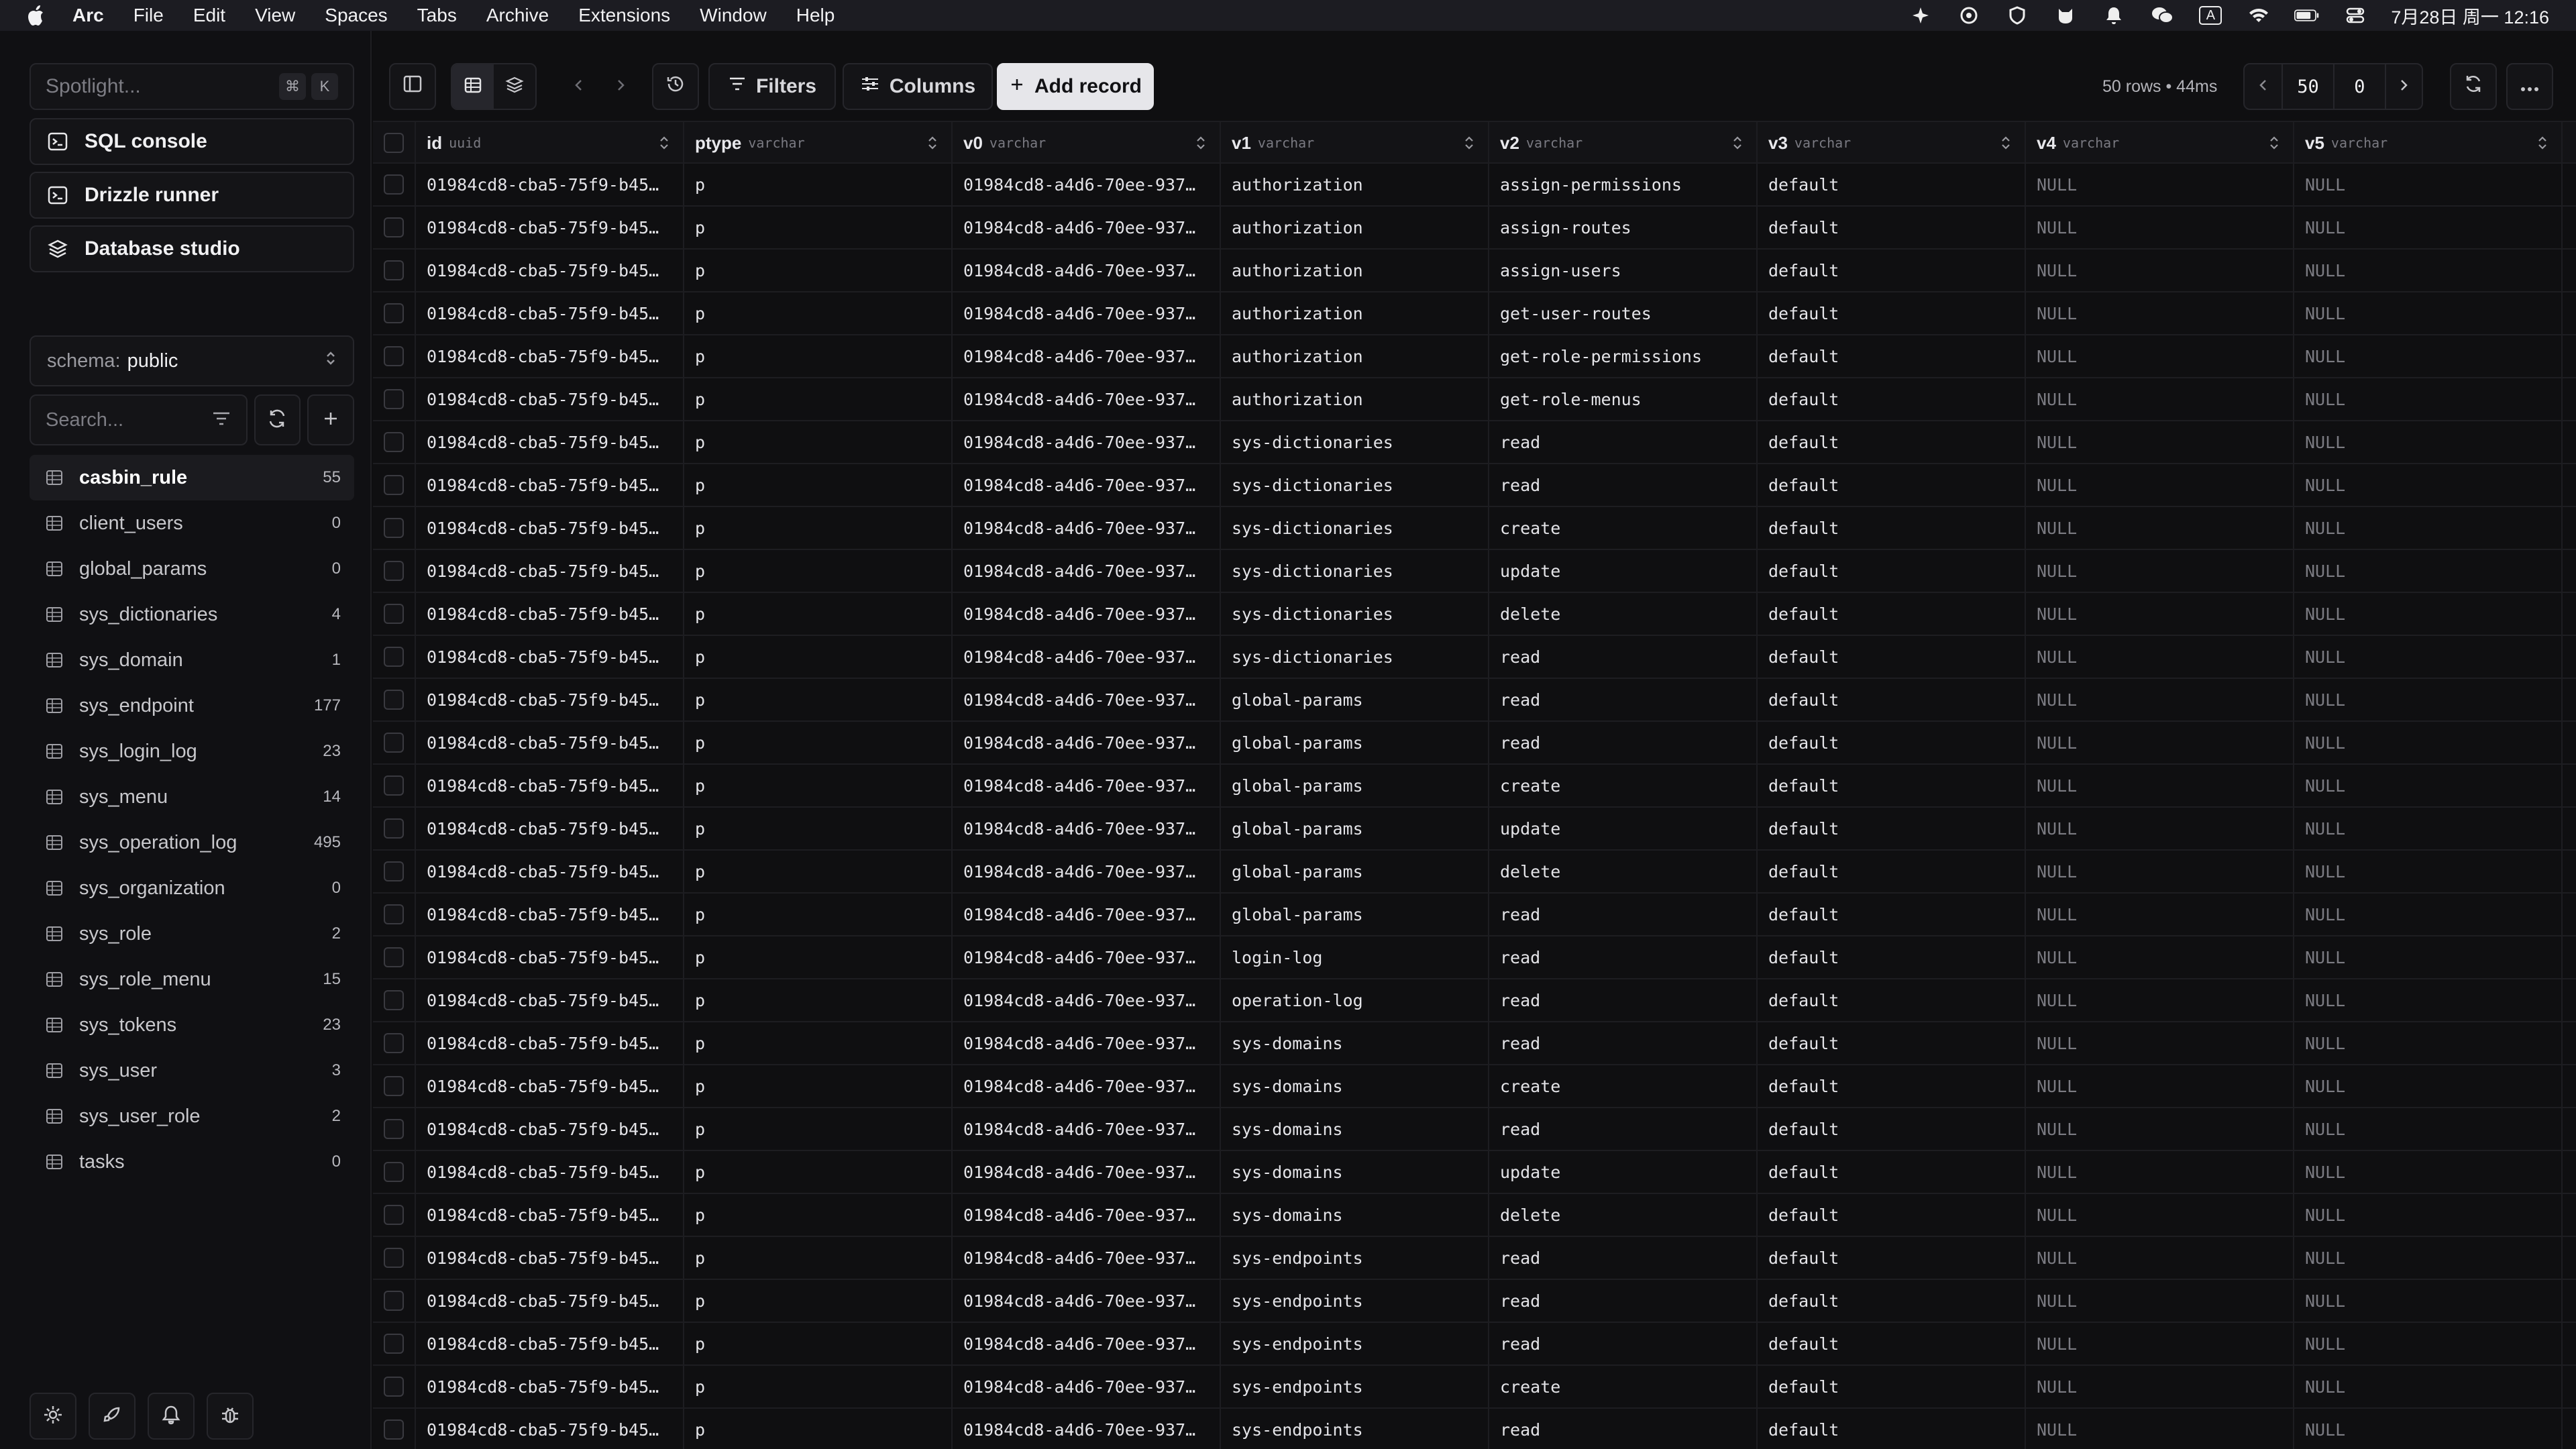 Image resolution: width=2576 pixels, height=1449 pixels. What do you see at coordinates (624, 15) in the screenshot?
I see `menu-extensions: Extensions` at bounding box center [624, 15].